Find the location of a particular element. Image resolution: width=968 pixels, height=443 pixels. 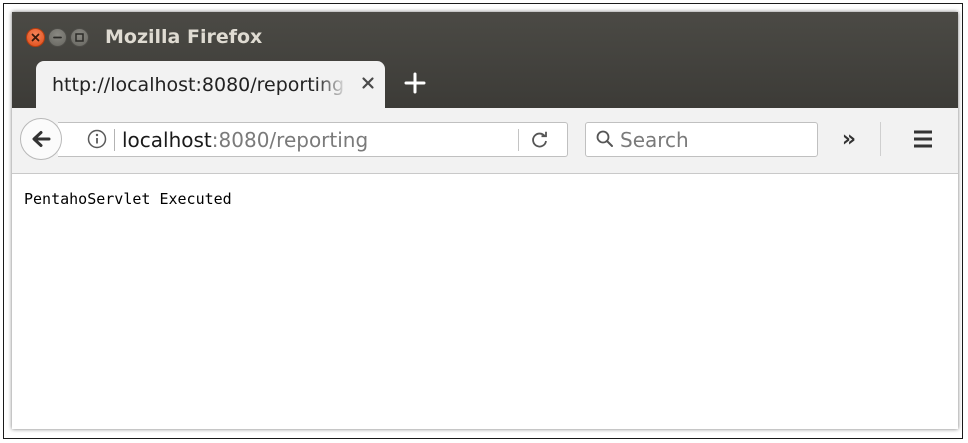

url-path: :8080/reporting is located at coordinates (290, 140).